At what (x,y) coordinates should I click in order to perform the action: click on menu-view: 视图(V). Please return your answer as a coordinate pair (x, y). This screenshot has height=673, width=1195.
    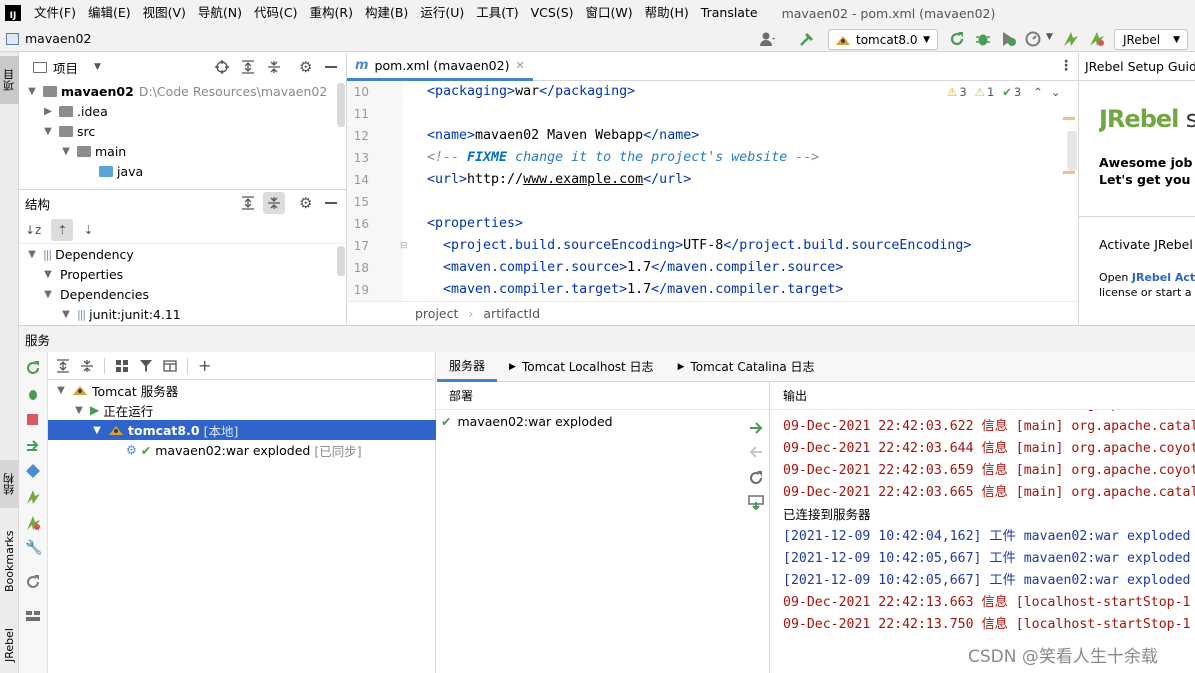
    Looking at the image, I should click on (164, 13).